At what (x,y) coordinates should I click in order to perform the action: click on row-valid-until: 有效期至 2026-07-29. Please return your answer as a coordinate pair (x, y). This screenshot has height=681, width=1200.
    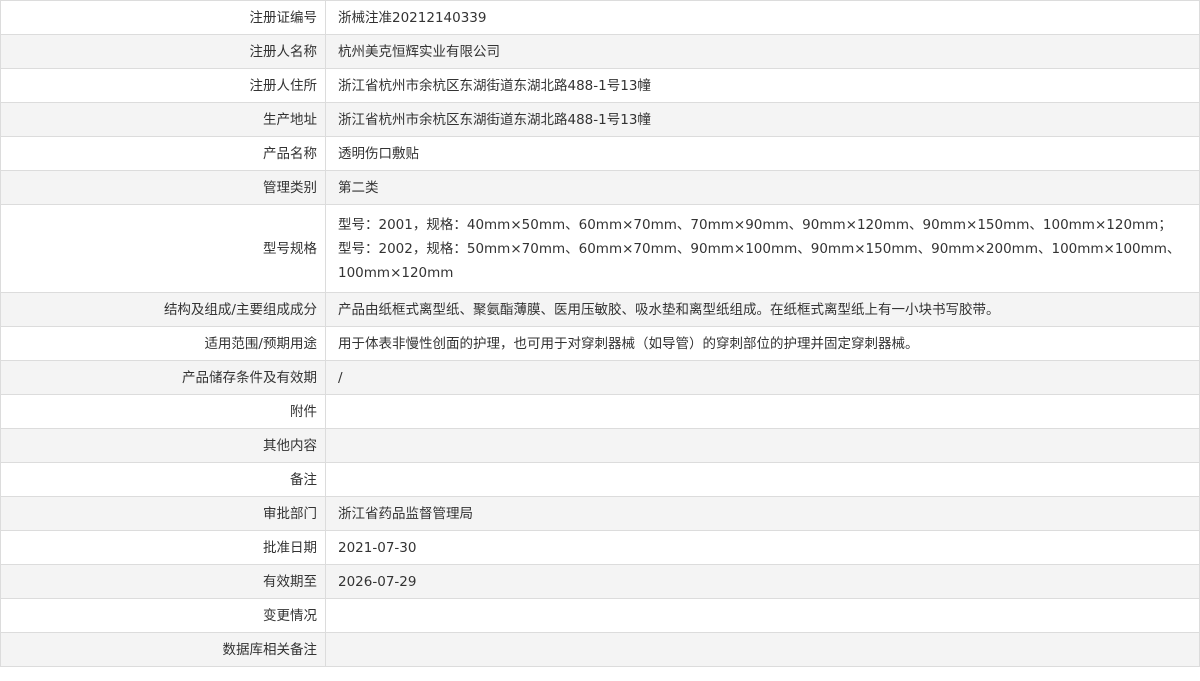
    Looking at the image, I should click on (600, 581).